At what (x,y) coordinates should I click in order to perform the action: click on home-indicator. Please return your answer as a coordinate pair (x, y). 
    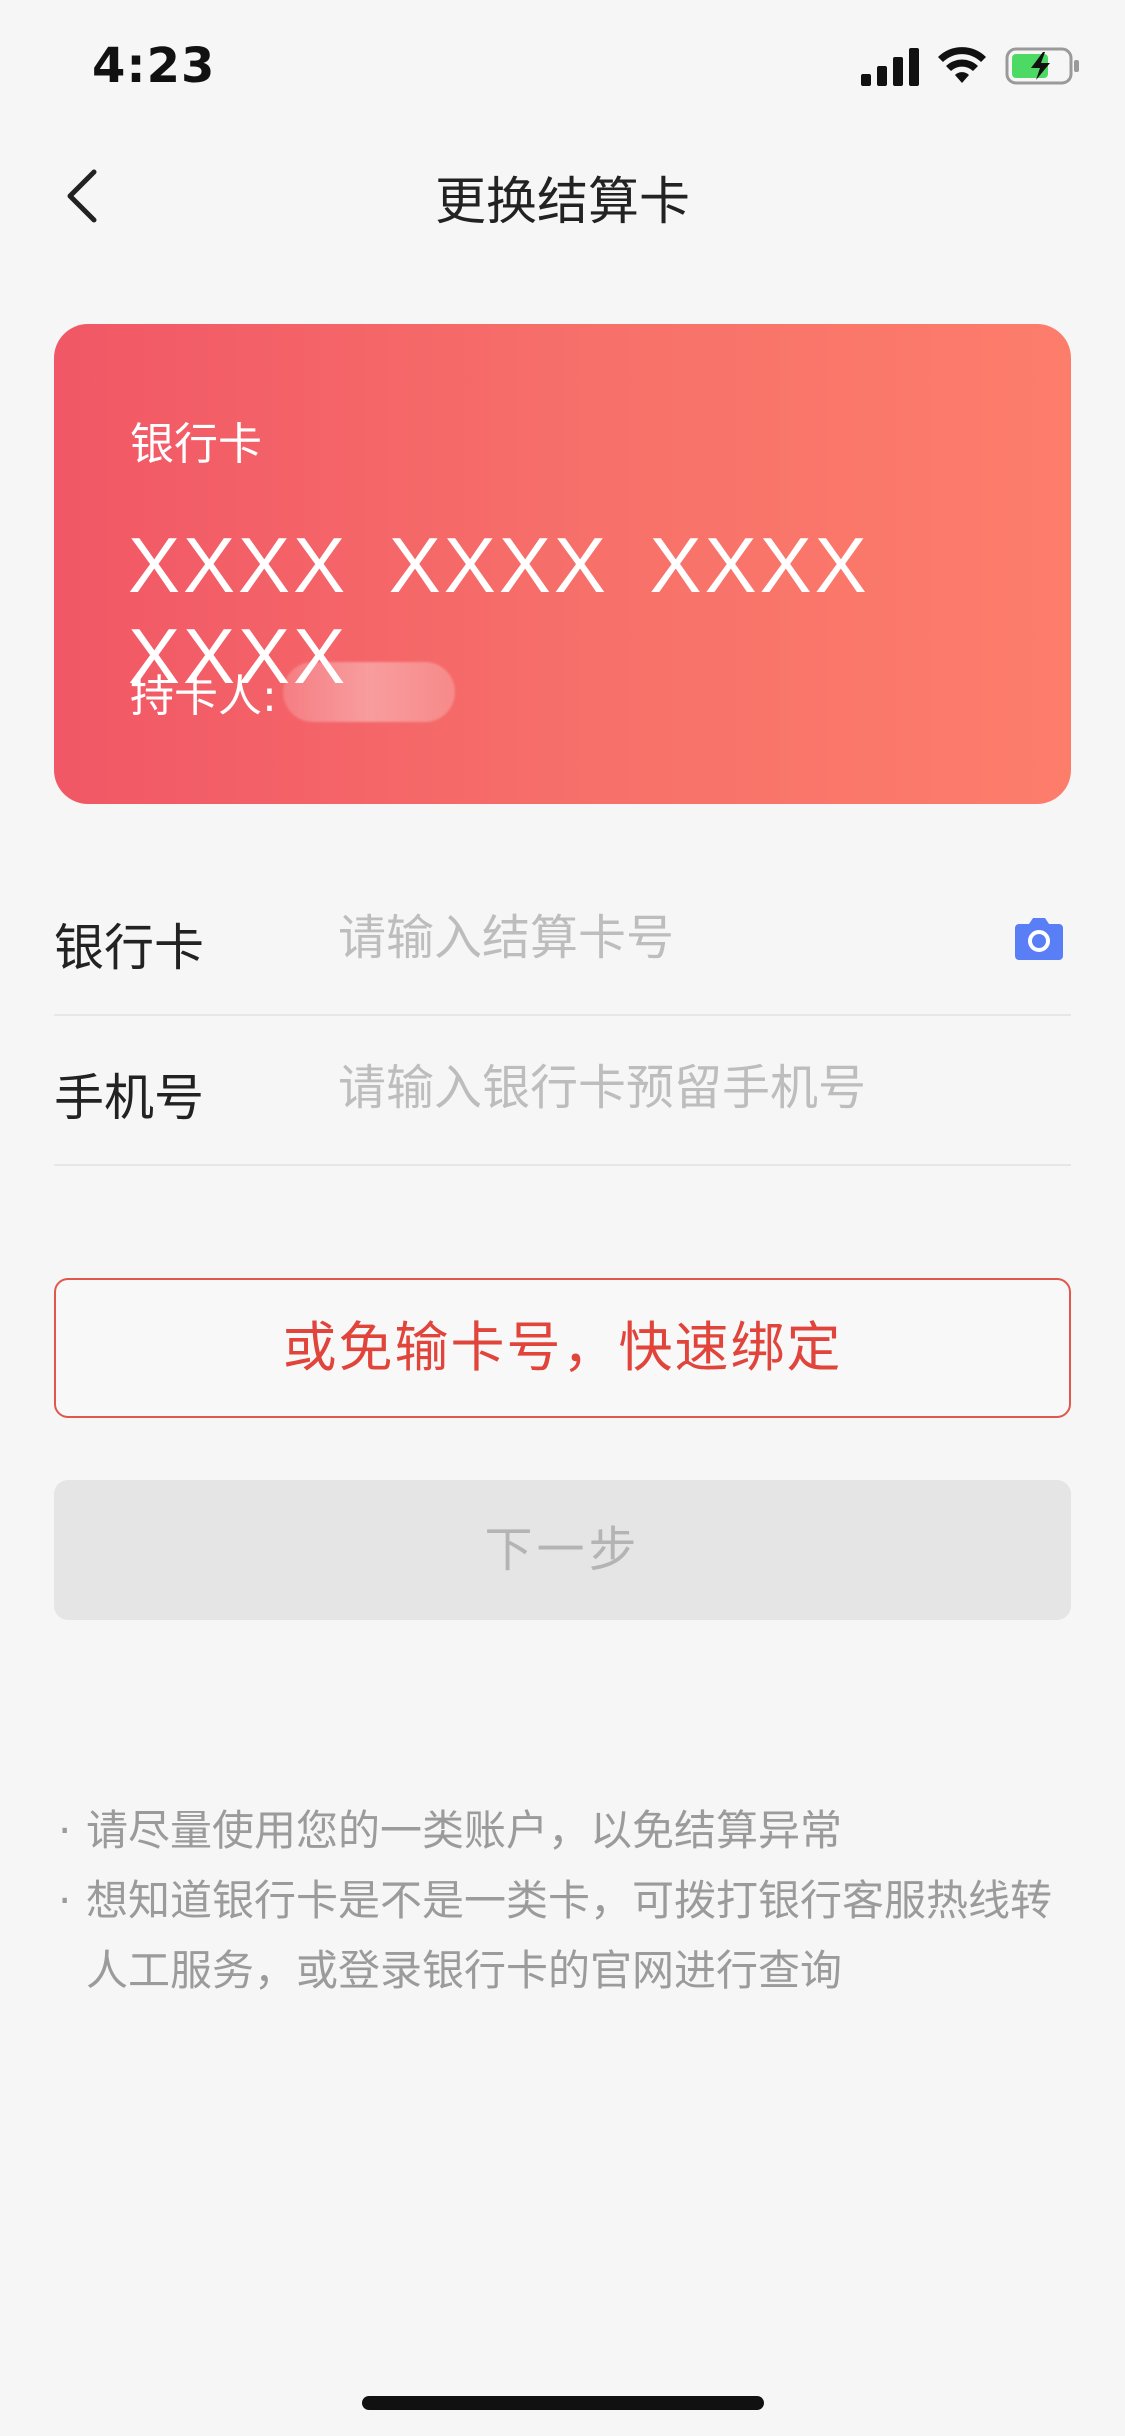
    Looking at the image, I should click on (563, 2403).